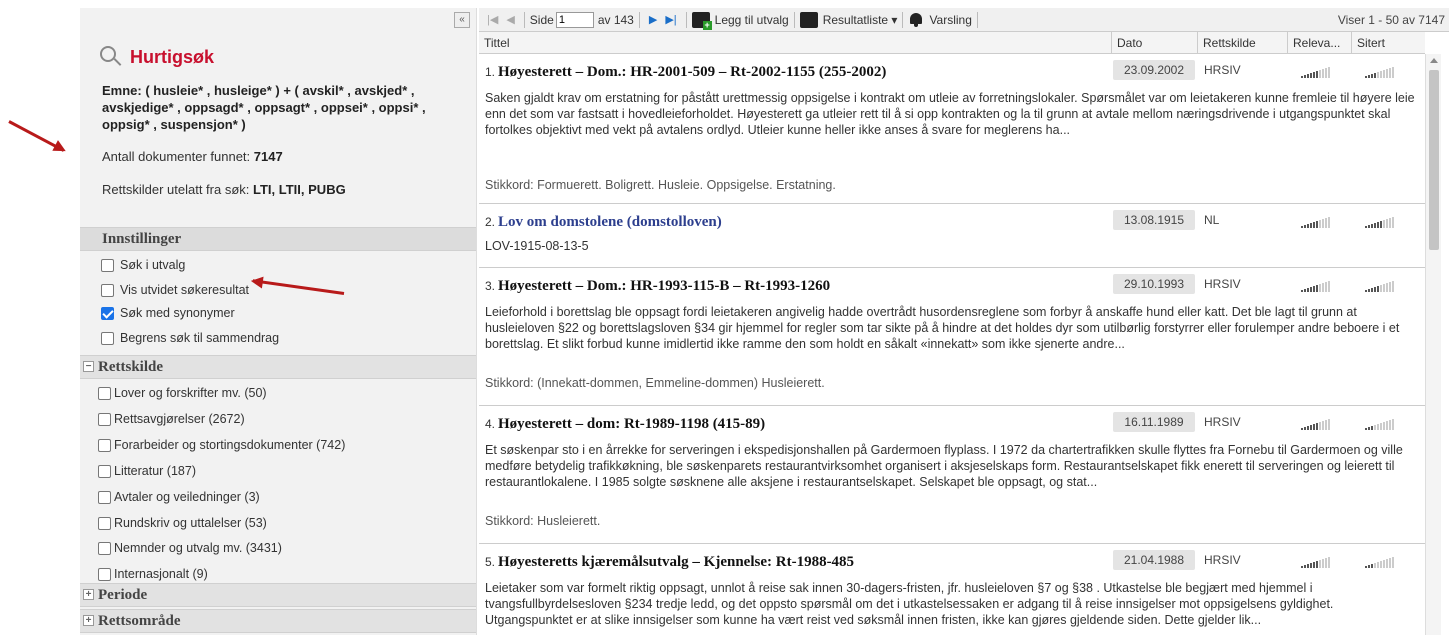  What do you see at coordinates (574, 19) in the screenshot?
I see `page-input` at bounding box center [574, 19].